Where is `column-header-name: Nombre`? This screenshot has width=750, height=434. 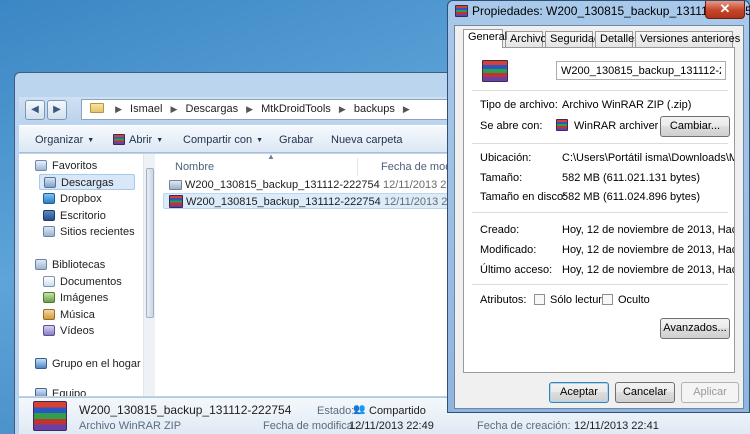 column-header-name: Nombre is located at coordinates (194, 167).